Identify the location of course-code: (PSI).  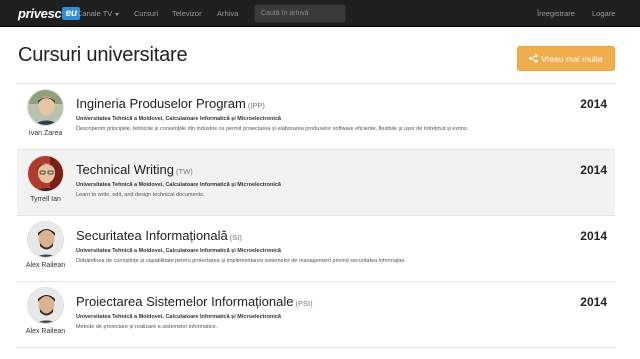
(304, 303).